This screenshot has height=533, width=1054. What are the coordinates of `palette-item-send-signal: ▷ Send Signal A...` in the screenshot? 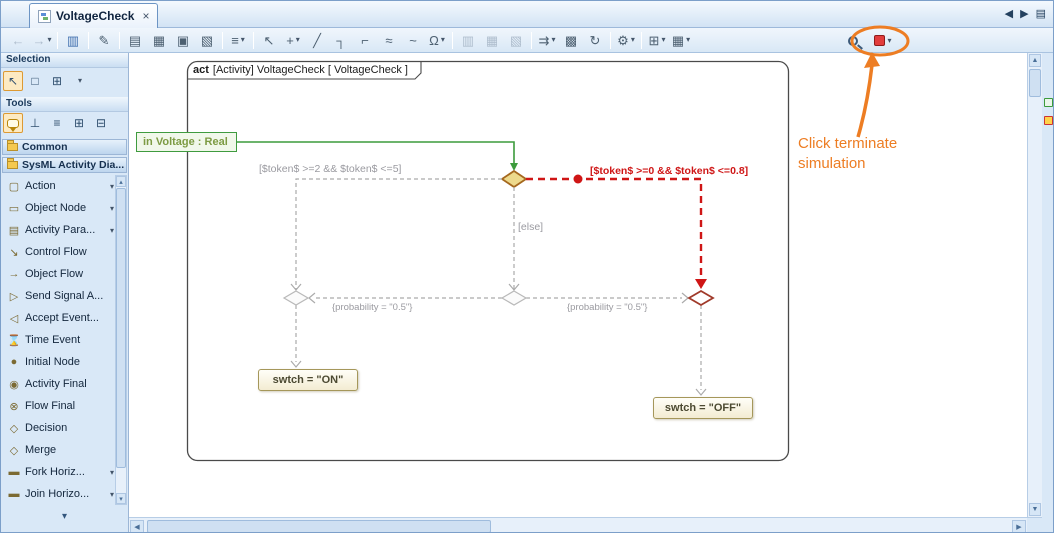 It's located at (59, 296).